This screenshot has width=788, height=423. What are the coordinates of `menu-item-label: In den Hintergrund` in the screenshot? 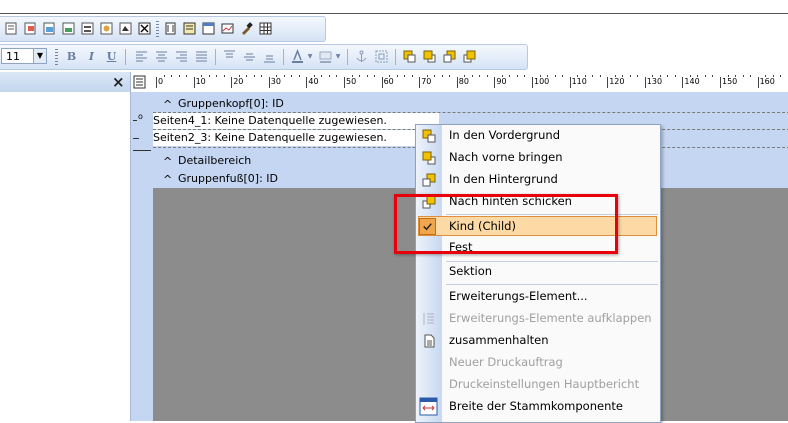 It's located at (503, 179).